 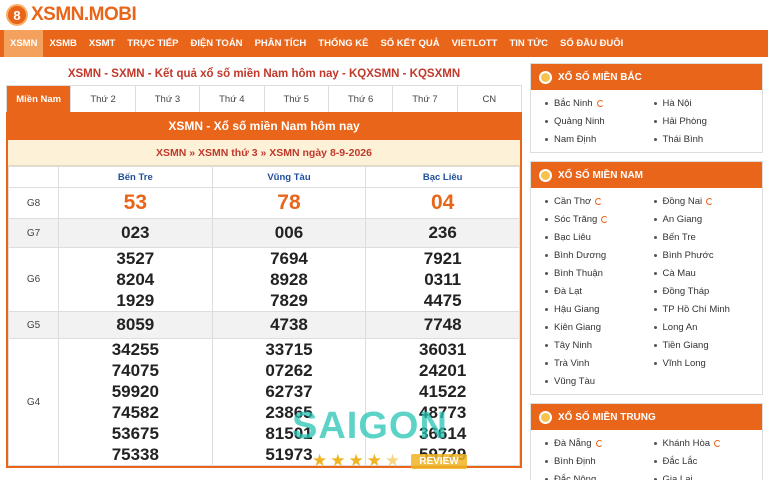 I want to click on province-link: Khánh Hòa, so click(x=708, y=443).